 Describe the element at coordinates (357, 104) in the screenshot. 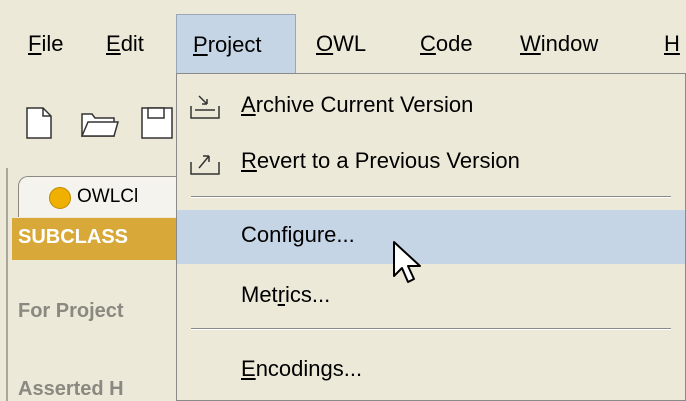

I see `archive-label: Archive Current Version` at that location.